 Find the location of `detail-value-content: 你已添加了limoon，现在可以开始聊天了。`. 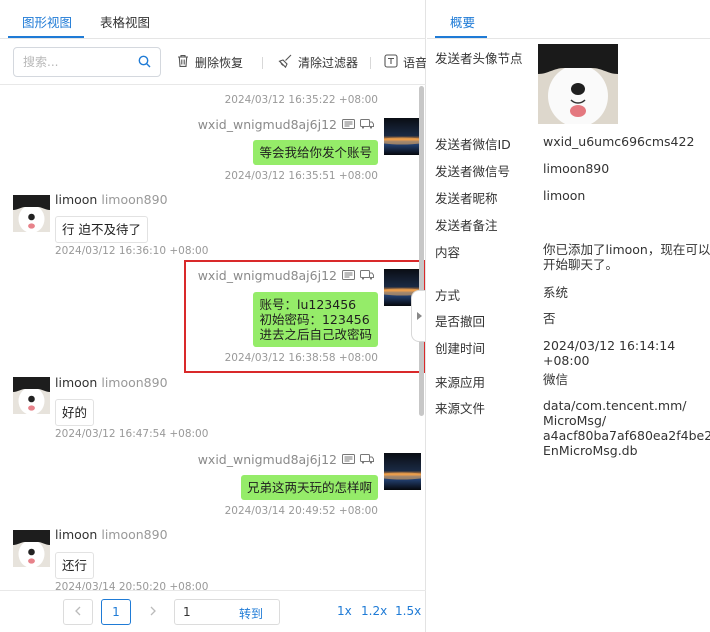

detail-value-content: 你已添加了limoon，现在可以开始聊天了。 is located at coordinates (626, 257).